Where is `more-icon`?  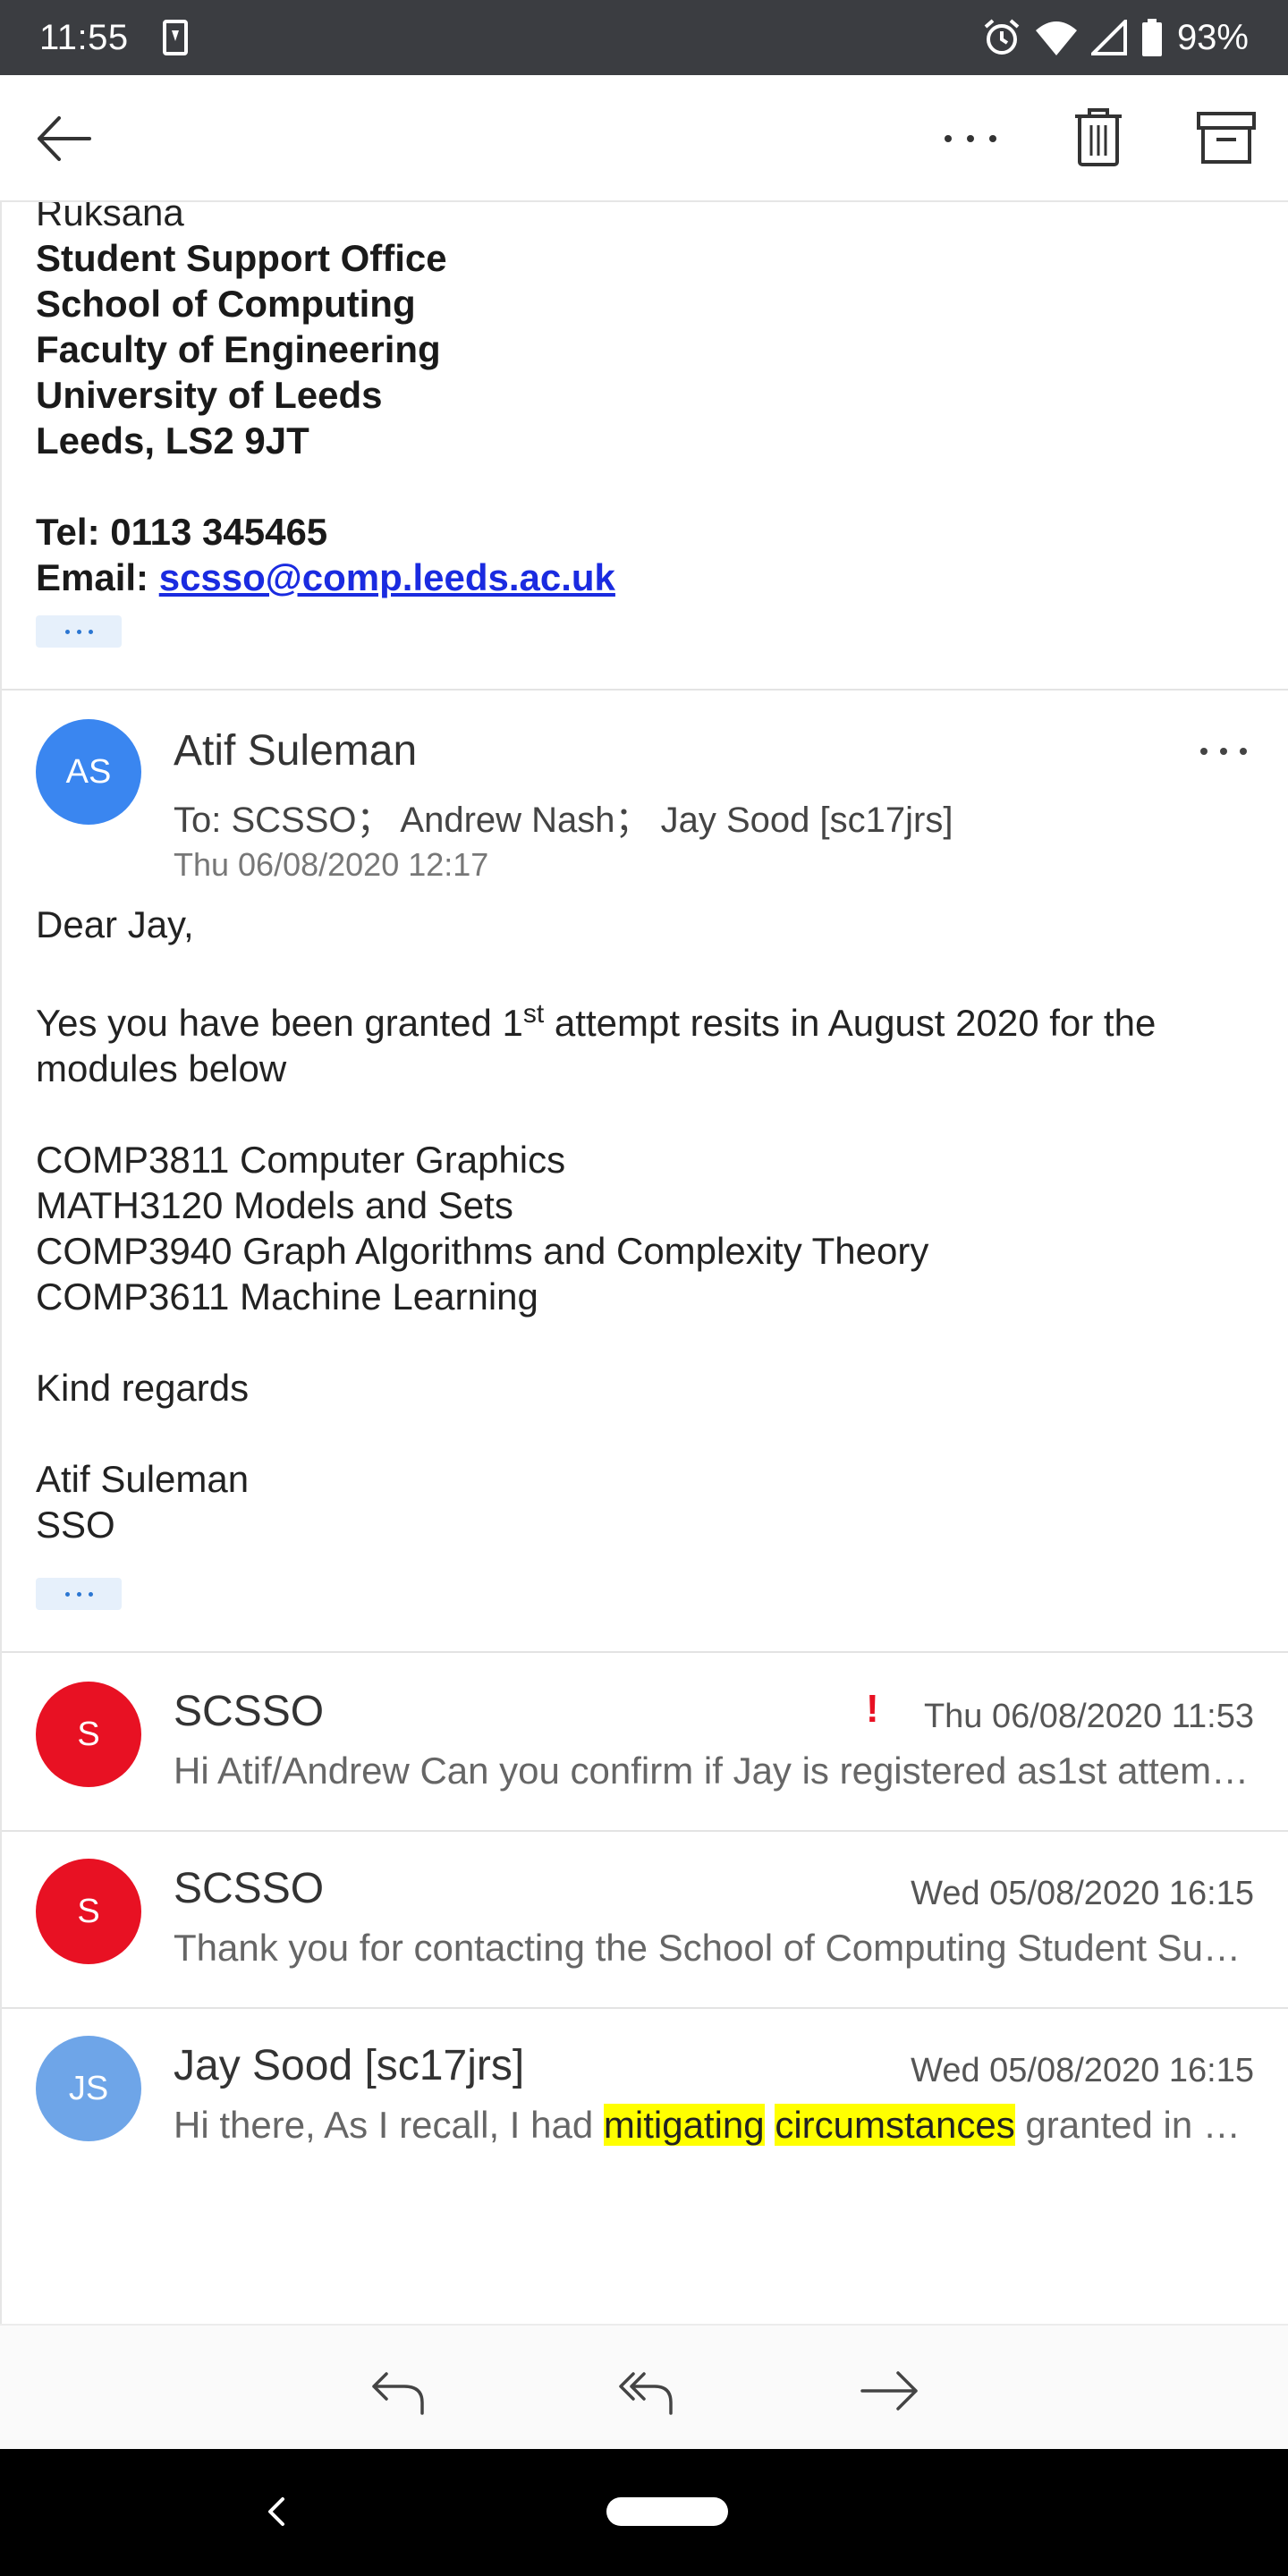
more-icon is located at coordinates (970, 138).